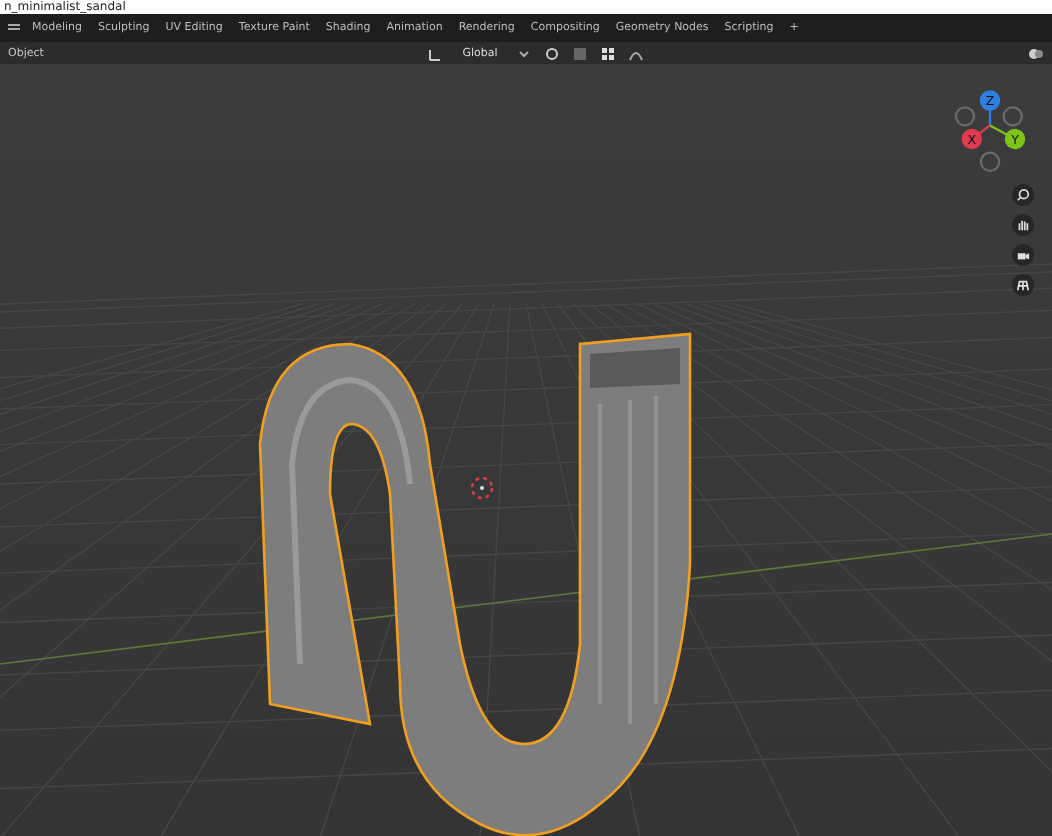  Describe the element at coordinates (579, 53) in the screenshot. I see `snap-icon` at that location.